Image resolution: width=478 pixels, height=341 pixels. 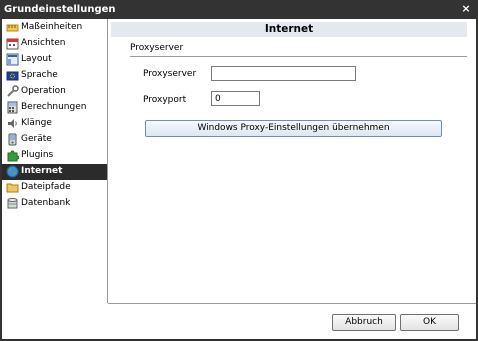 I want to click on sidebar-item-klaenge: Klänge, so click(x=54, y=124).